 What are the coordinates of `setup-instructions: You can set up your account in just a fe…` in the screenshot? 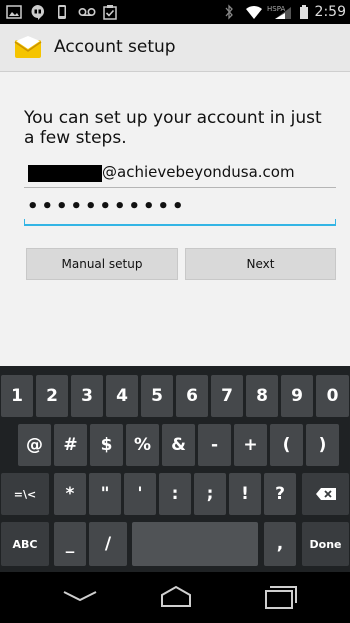 It's located at (173, 128).